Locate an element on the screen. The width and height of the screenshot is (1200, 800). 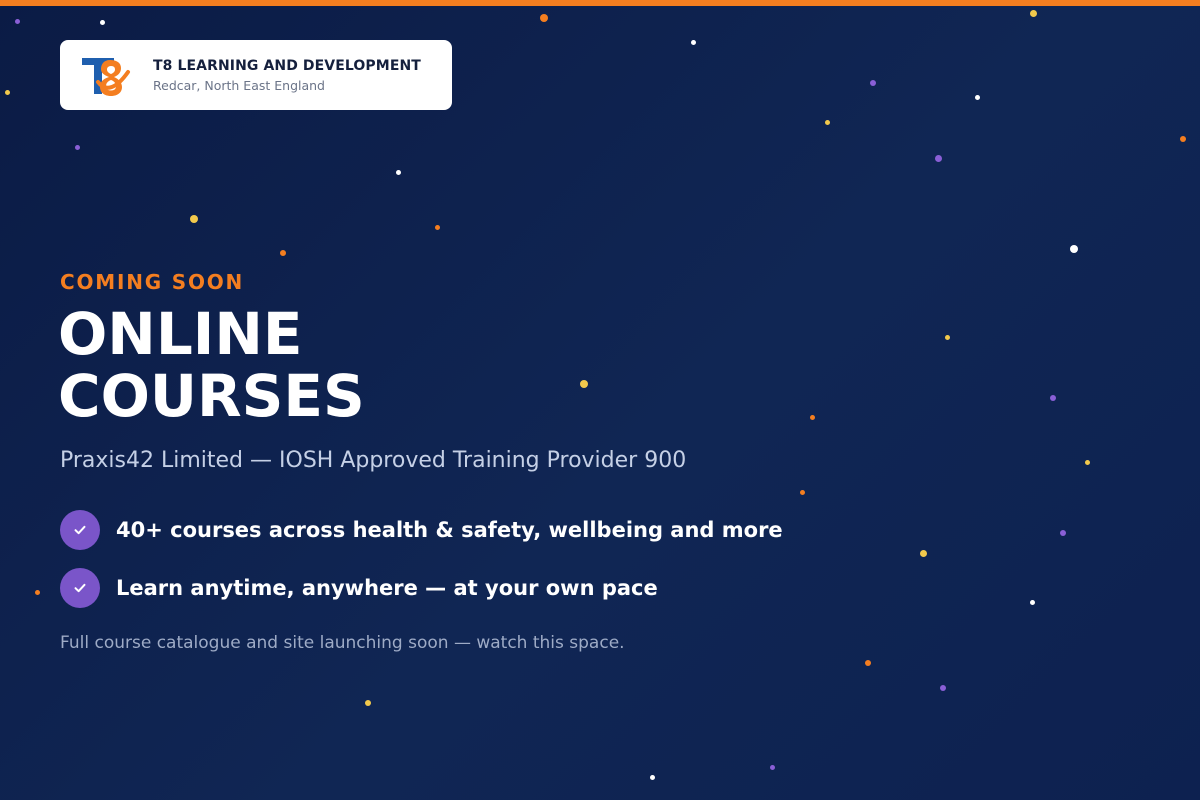
page-title: ONLINE COURSES is located at coordinates (211, 365).